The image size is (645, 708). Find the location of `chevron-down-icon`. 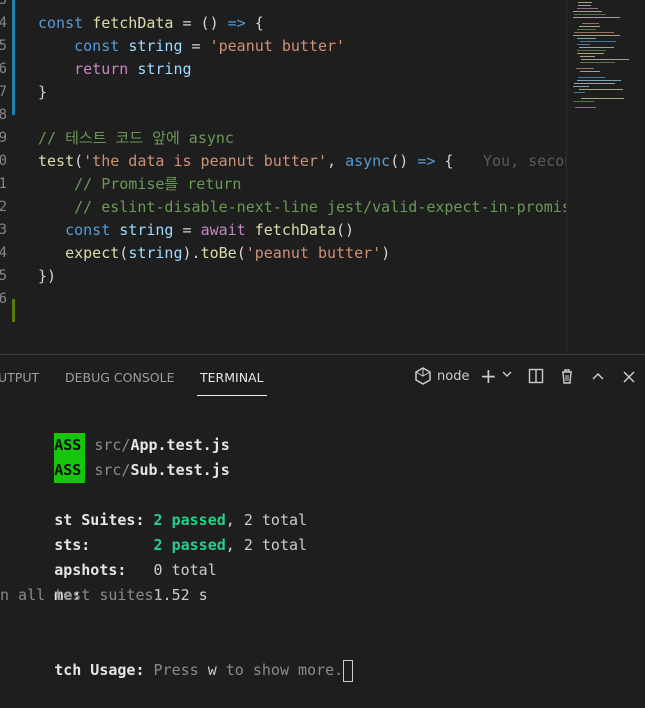

chevron-down-icon is located at coordinates (507, 375).